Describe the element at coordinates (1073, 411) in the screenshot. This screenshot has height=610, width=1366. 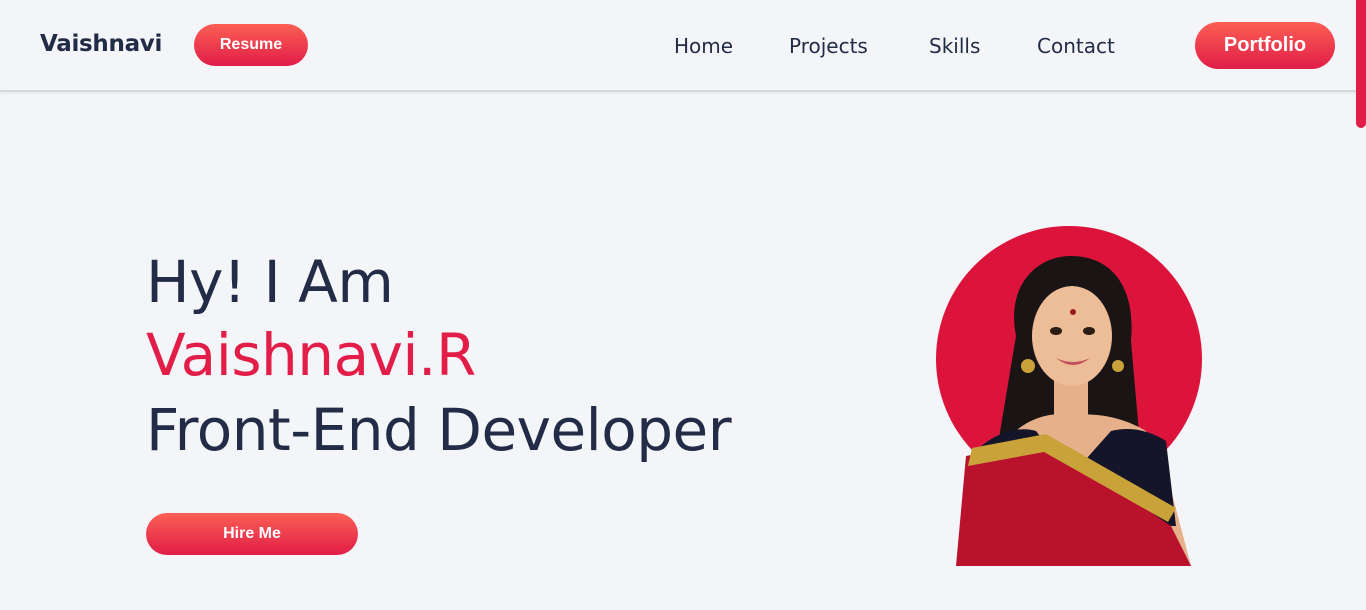
I see `profile-photo` at that location.